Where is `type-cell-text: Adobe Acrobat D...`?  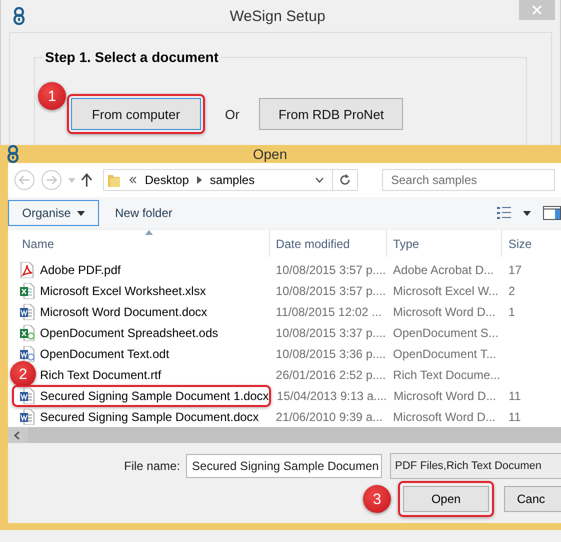
type-cell-text: Adobe Acrobat D... is located at coordinates (443, 269).